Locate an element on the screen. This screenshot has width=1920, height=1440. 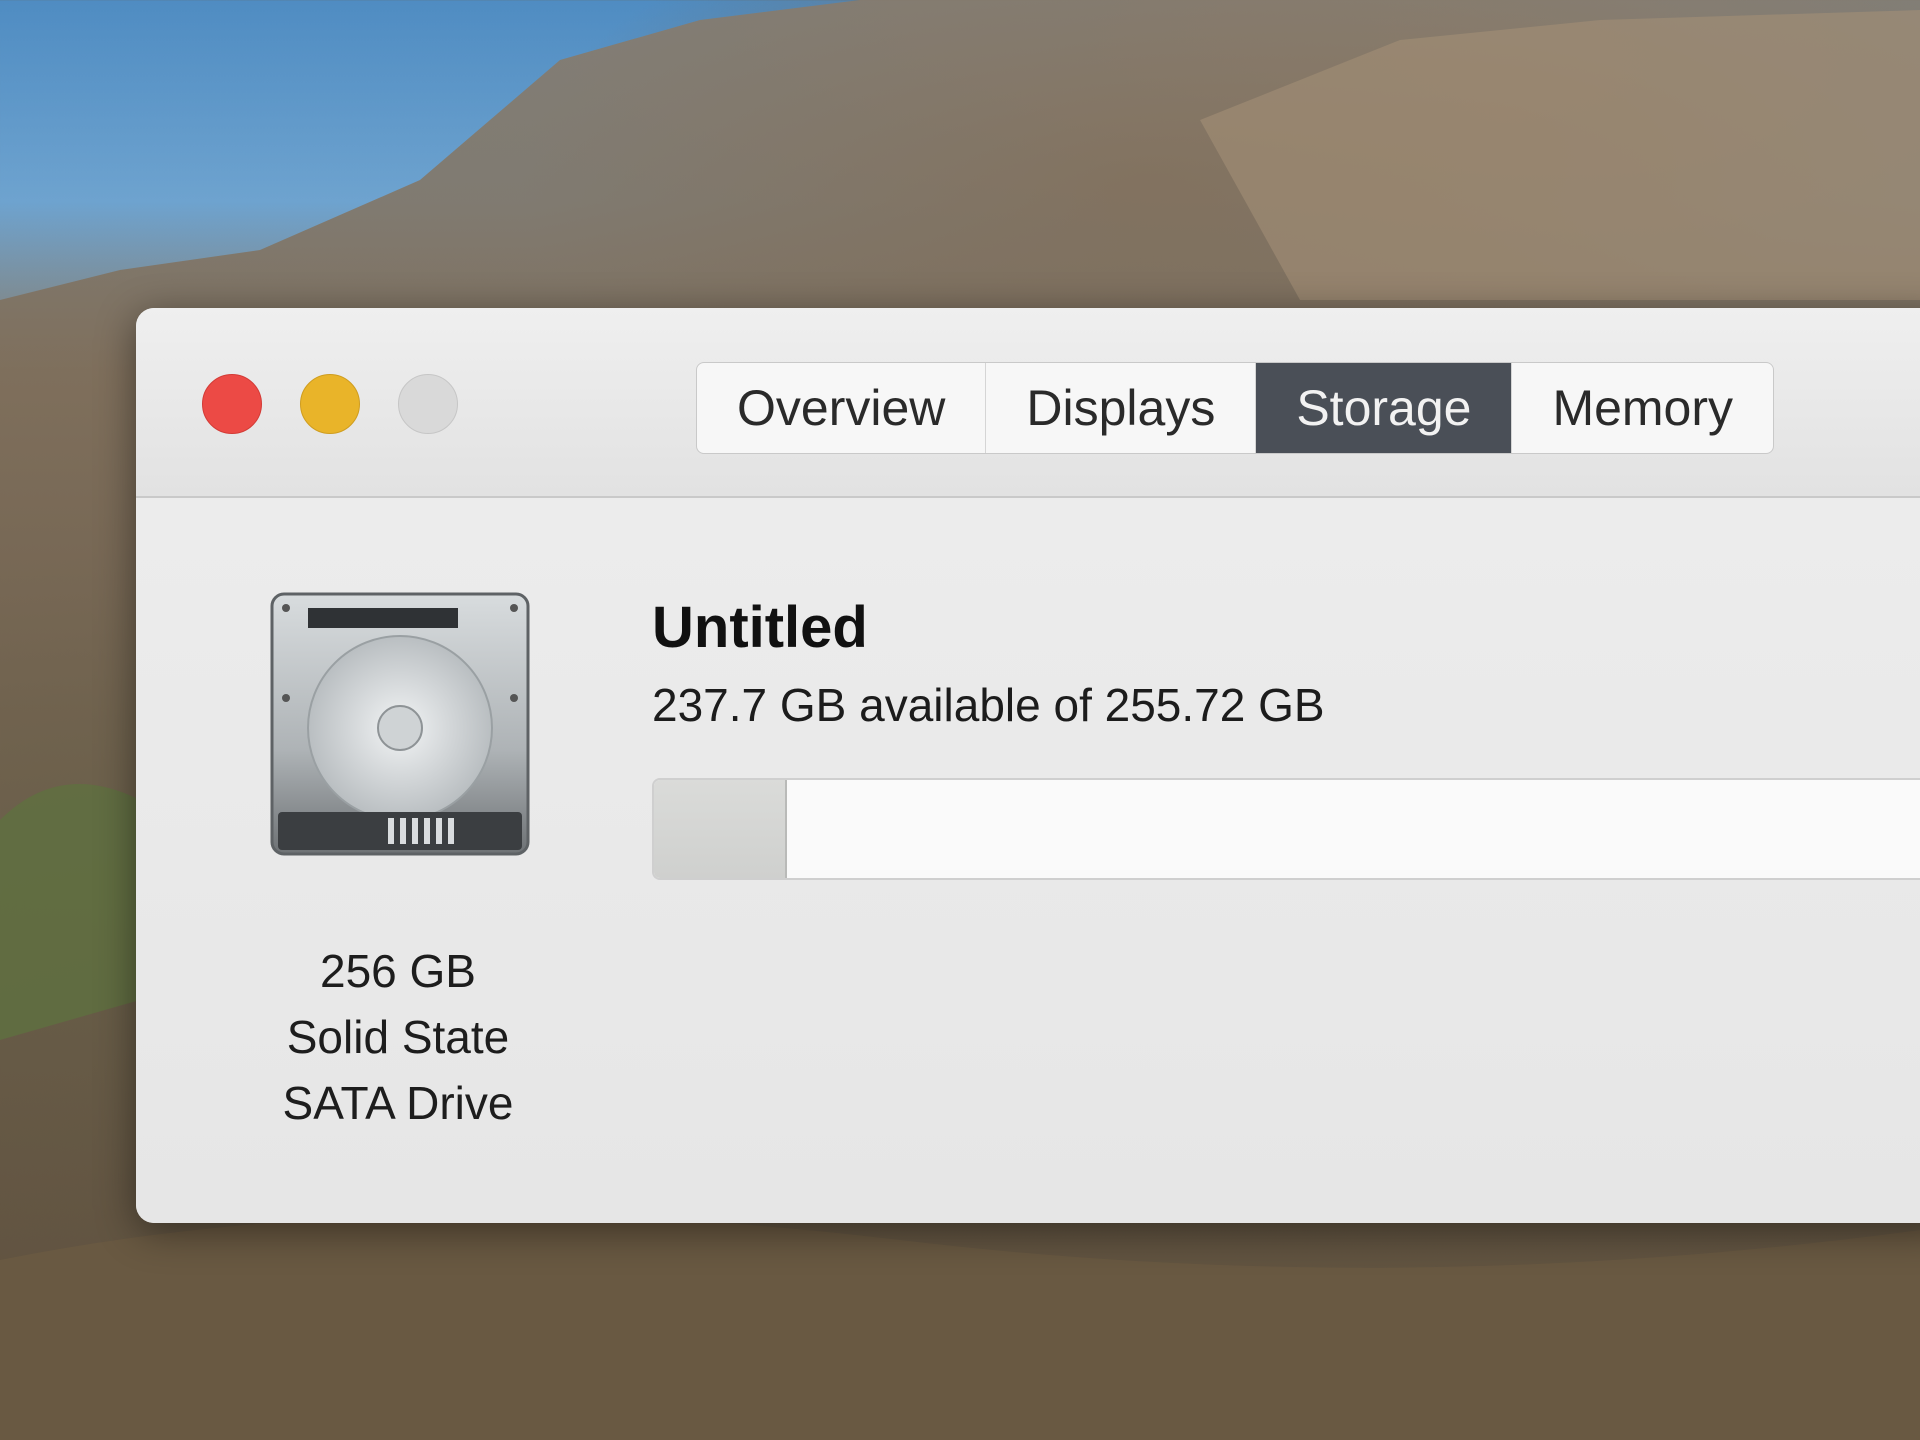
tab-bar: Overview Displays Storage Memory is located at coordinates (1235, 408).